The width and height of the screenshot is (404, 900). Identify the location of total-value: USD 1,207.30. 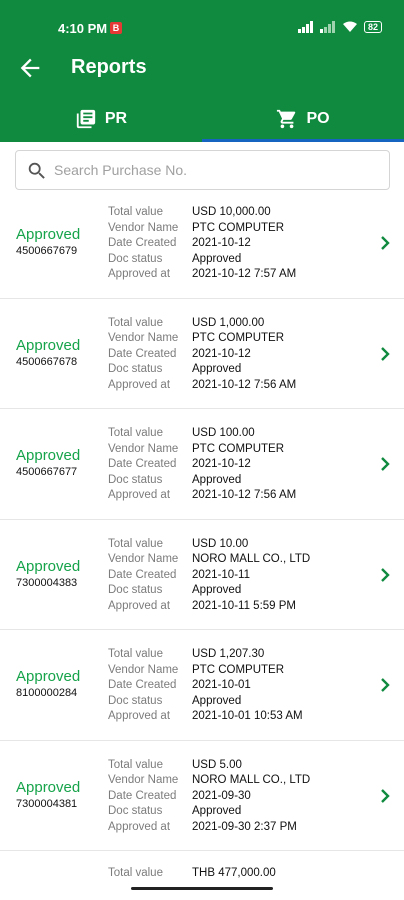
(228, 654).